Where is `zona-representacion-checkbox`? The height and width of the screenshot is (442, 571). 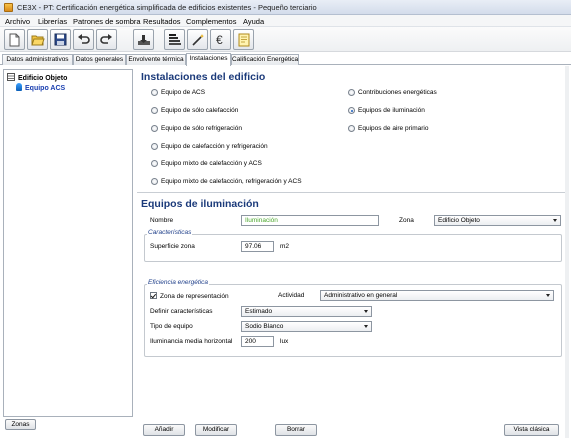
zona-representacion-checkbox is located at coordinates (153, 295).